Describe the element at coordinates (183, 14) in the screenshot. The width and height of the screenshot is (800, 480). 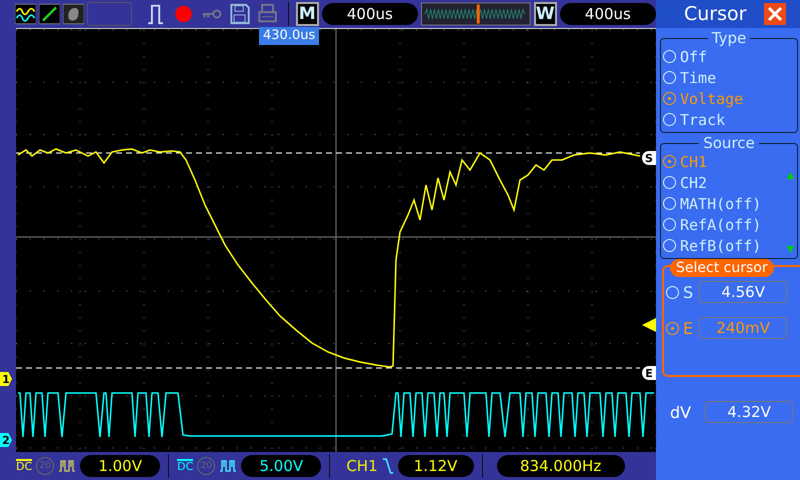
I see `record-icon` at that location.